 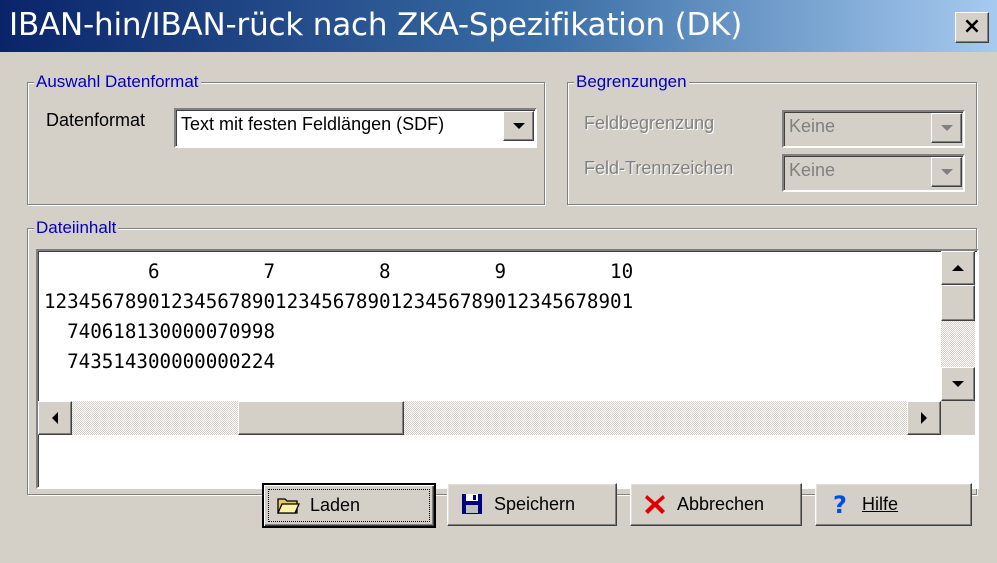 What do you see at coordinates (160, 361) in the screenshot?
I see `content-line: 743514300000000224` at bounding box center [160, 361].